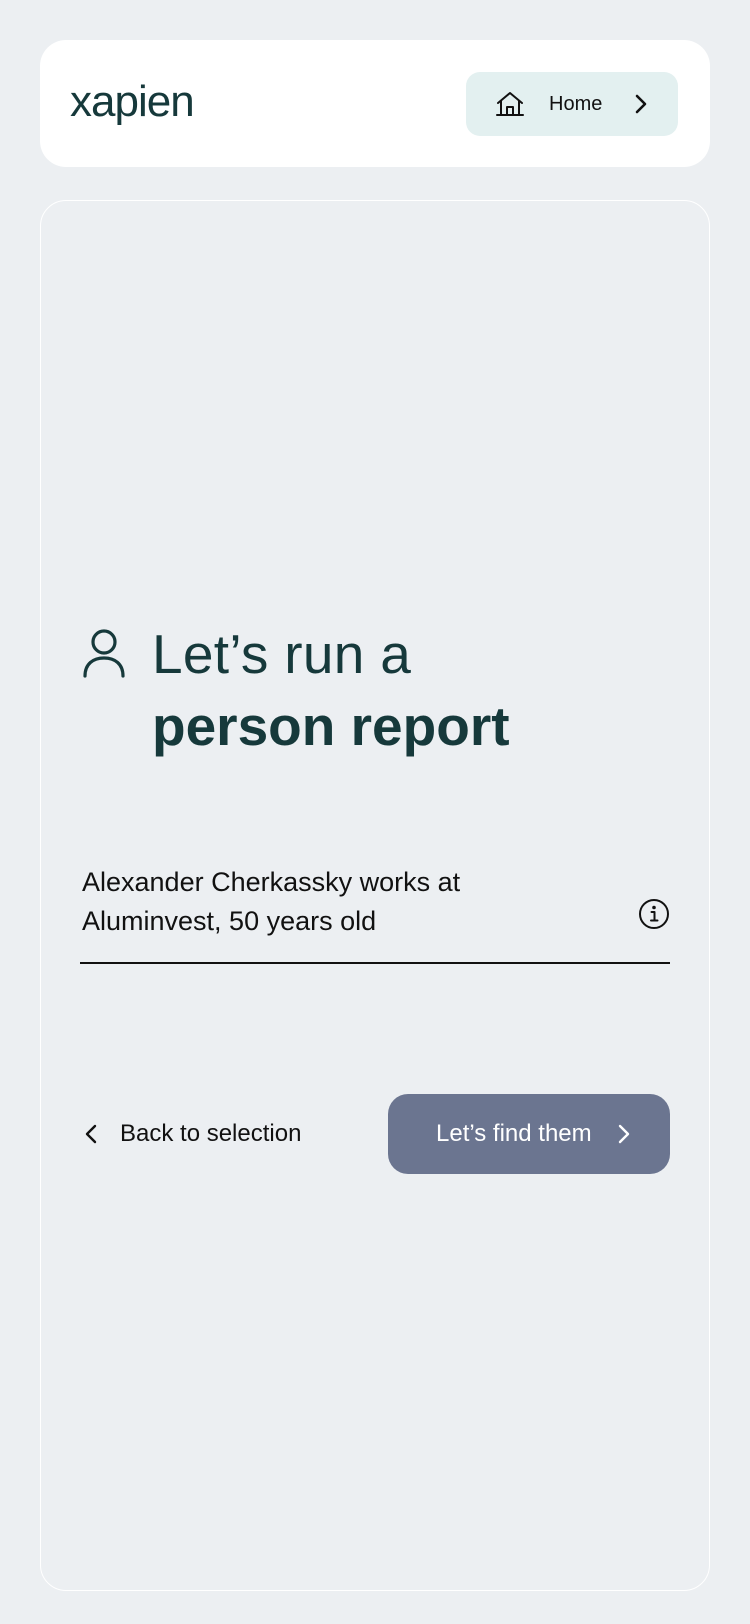 Image resolution: width=750 pixels, height=1624 pixels. What do you see at coordinates (91, 1134) in the screenshot?
I see `chevron-left-icon` at bounding box center [91, 1134].